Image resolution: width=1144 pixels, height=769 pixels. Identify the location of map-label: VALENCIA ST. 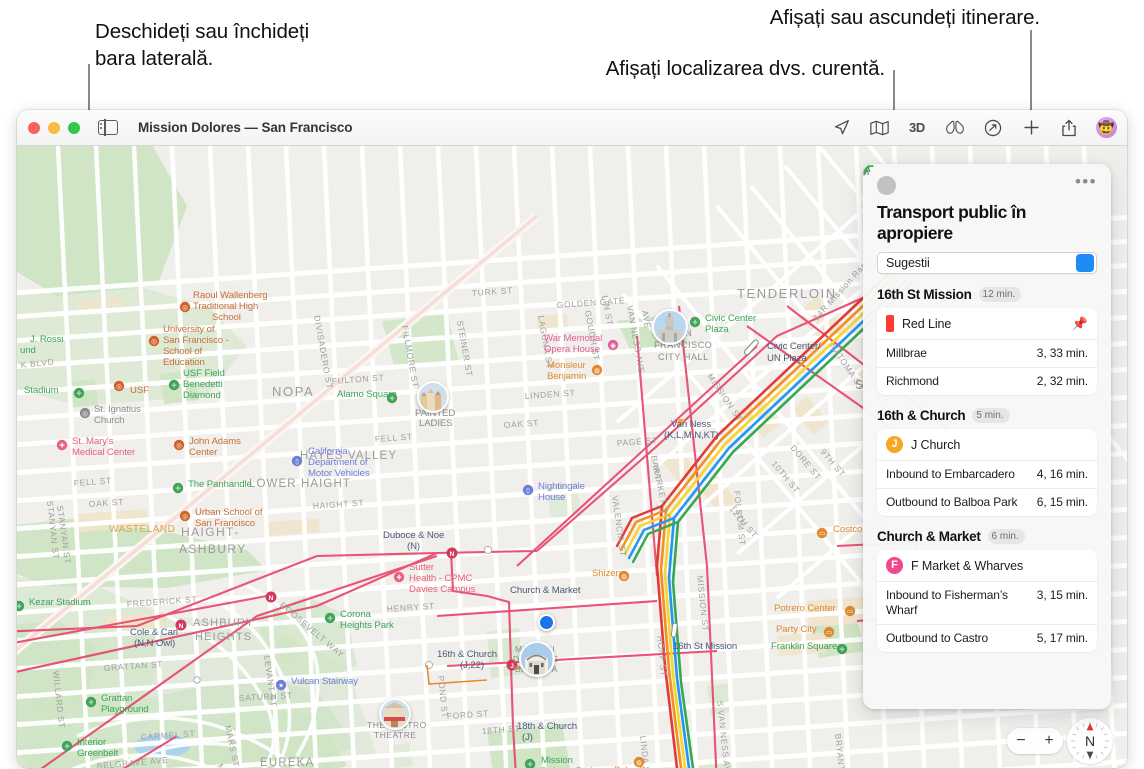
(619, 526).